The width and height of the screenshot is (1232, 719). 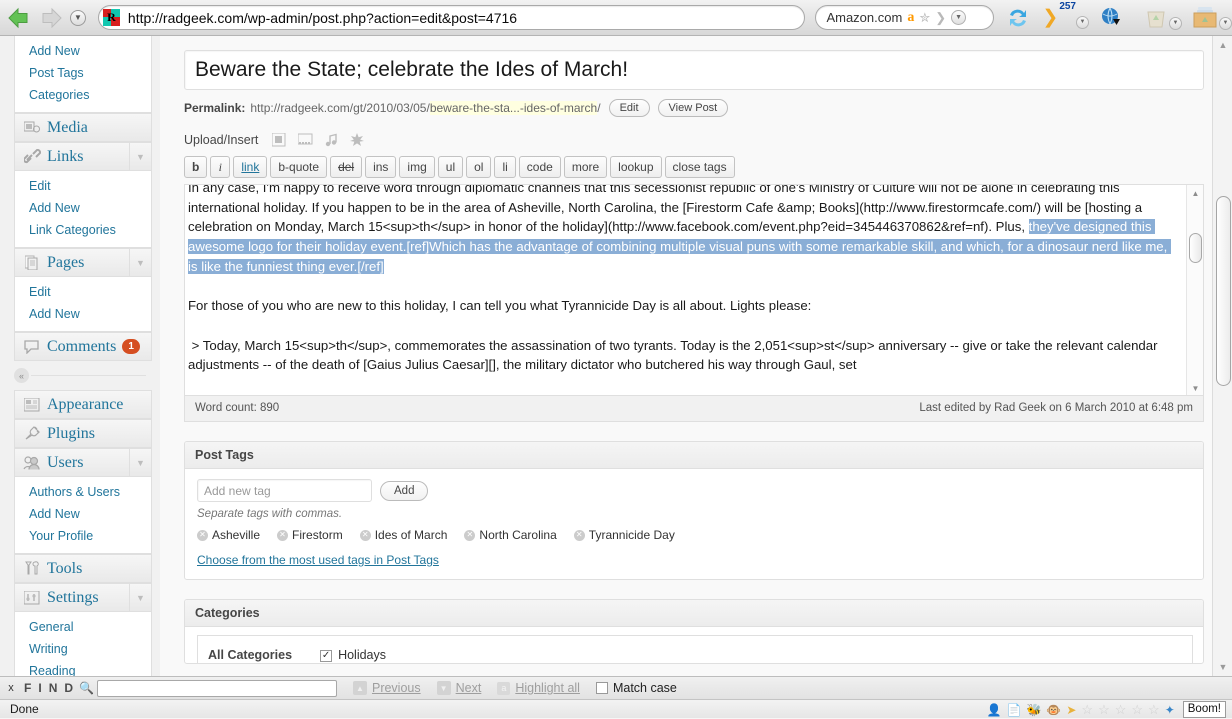 I want to click on feed-dropdown-icon: ▼, so click(x=1082, y=22).